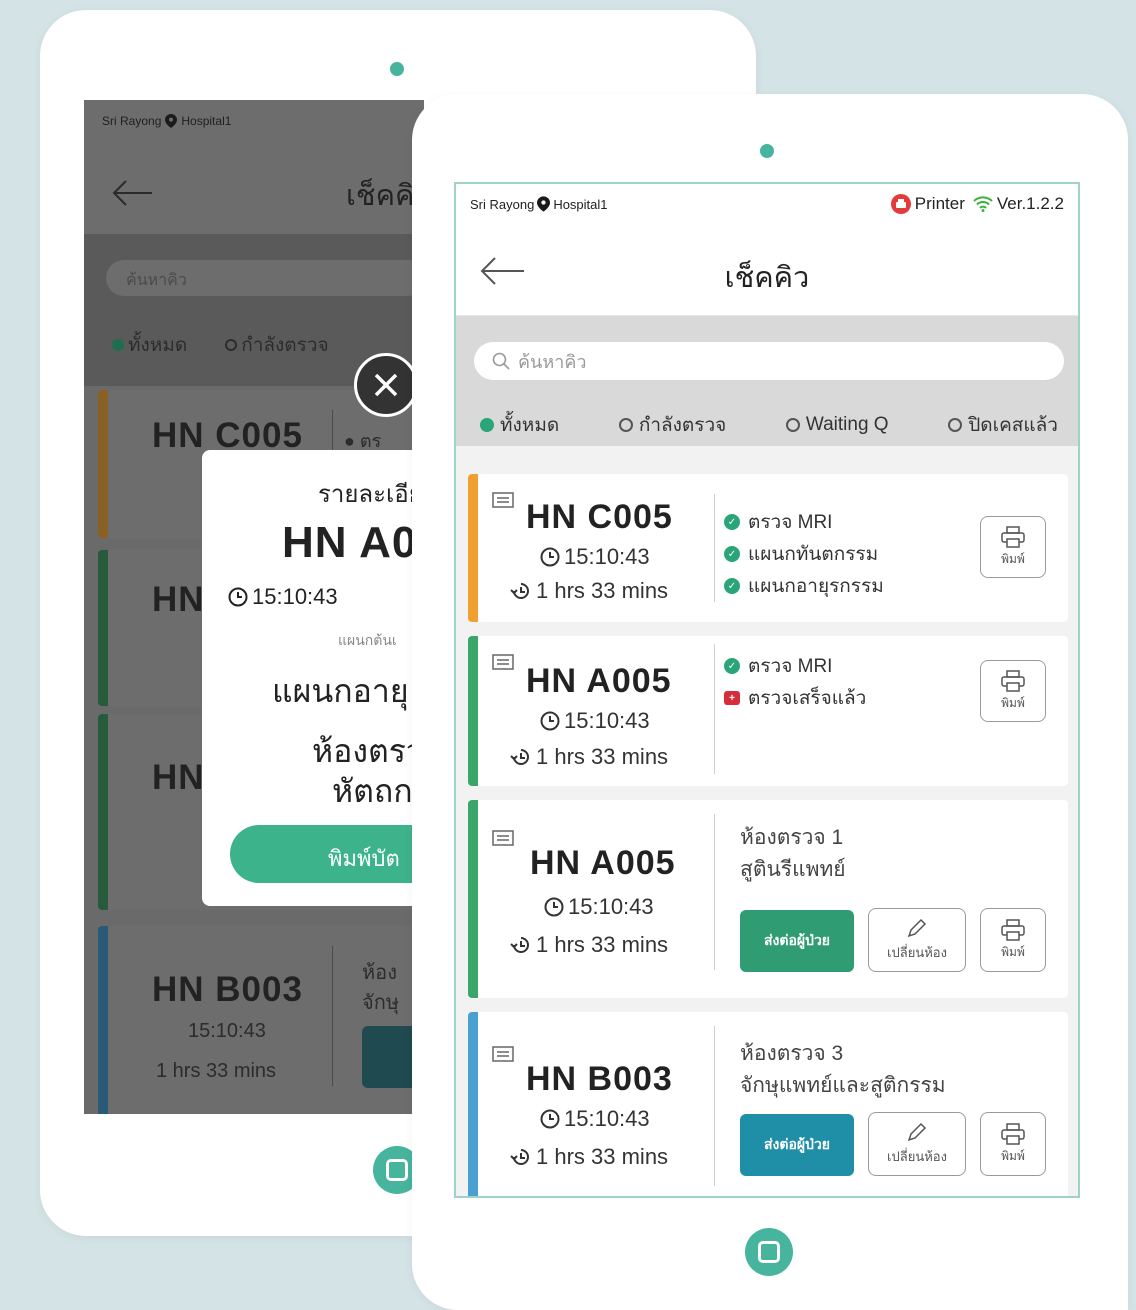 The width and height of the screenshot is (1136, 1310). What do you see at coordinates (552, 361) in the screenshot?
I see `search-placeholder: ค้นหาคิว` at bounding box center [552, 361].